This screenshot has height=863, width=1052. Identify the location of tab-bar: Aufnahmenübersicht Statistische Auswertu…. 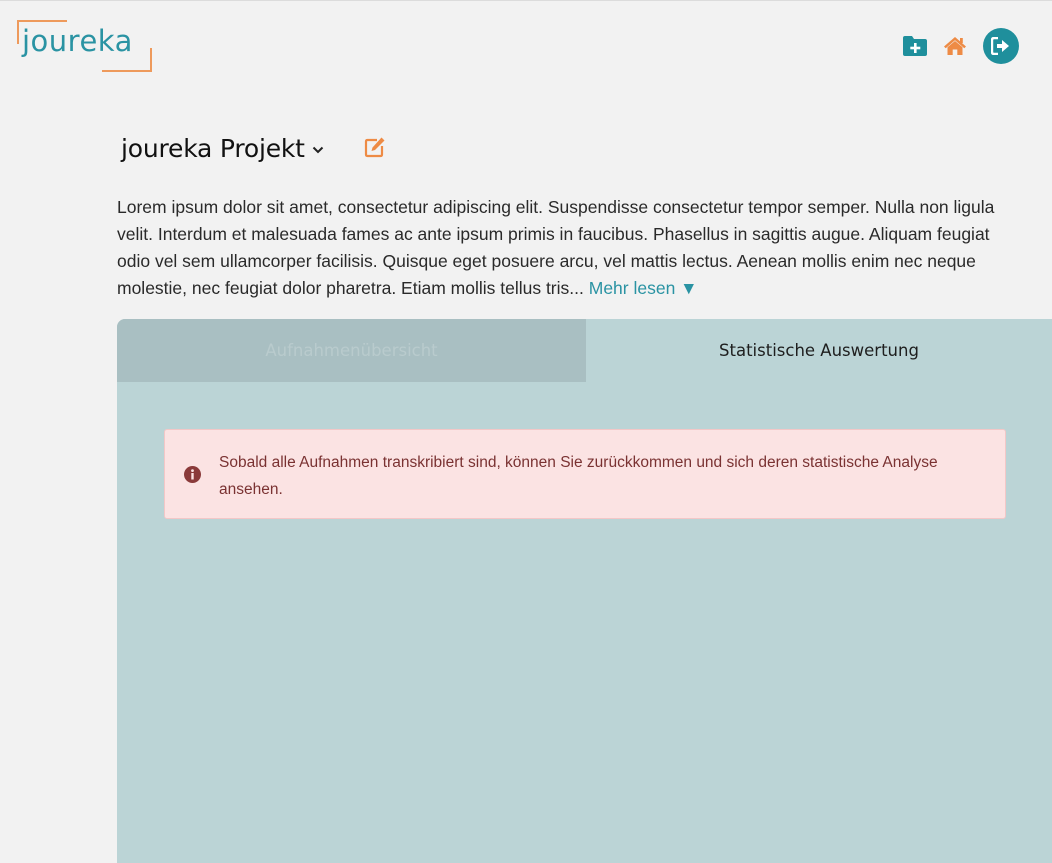
(584, 350).